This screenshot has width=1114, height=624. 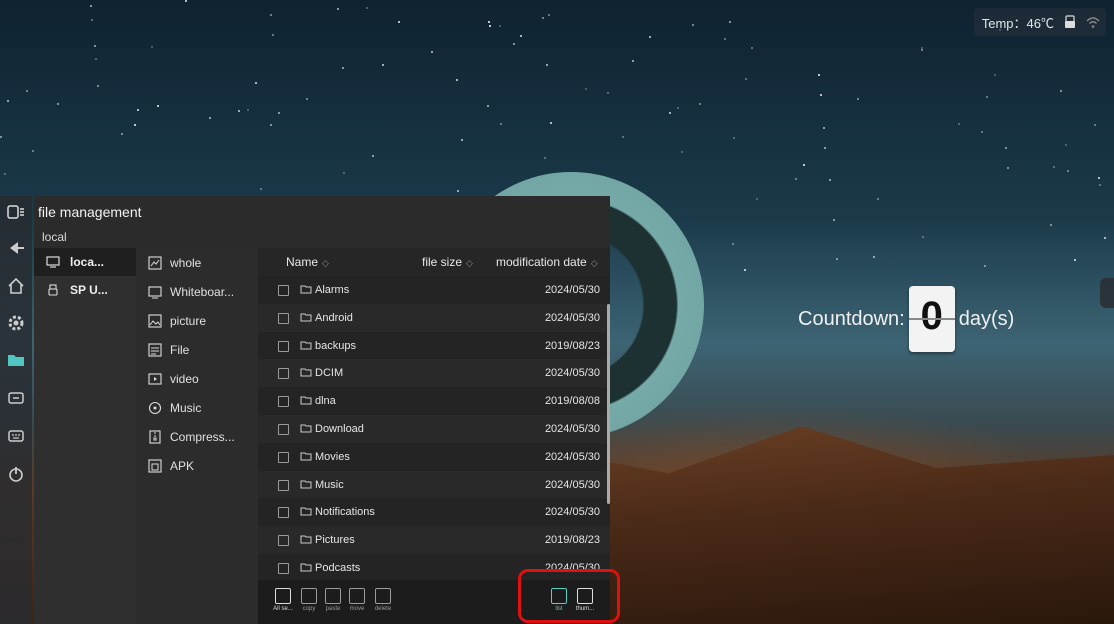 What do you see at coordinates (333, 600) in the screenshot?
I see `paste-button: paste` at bounding box center [333, 600].